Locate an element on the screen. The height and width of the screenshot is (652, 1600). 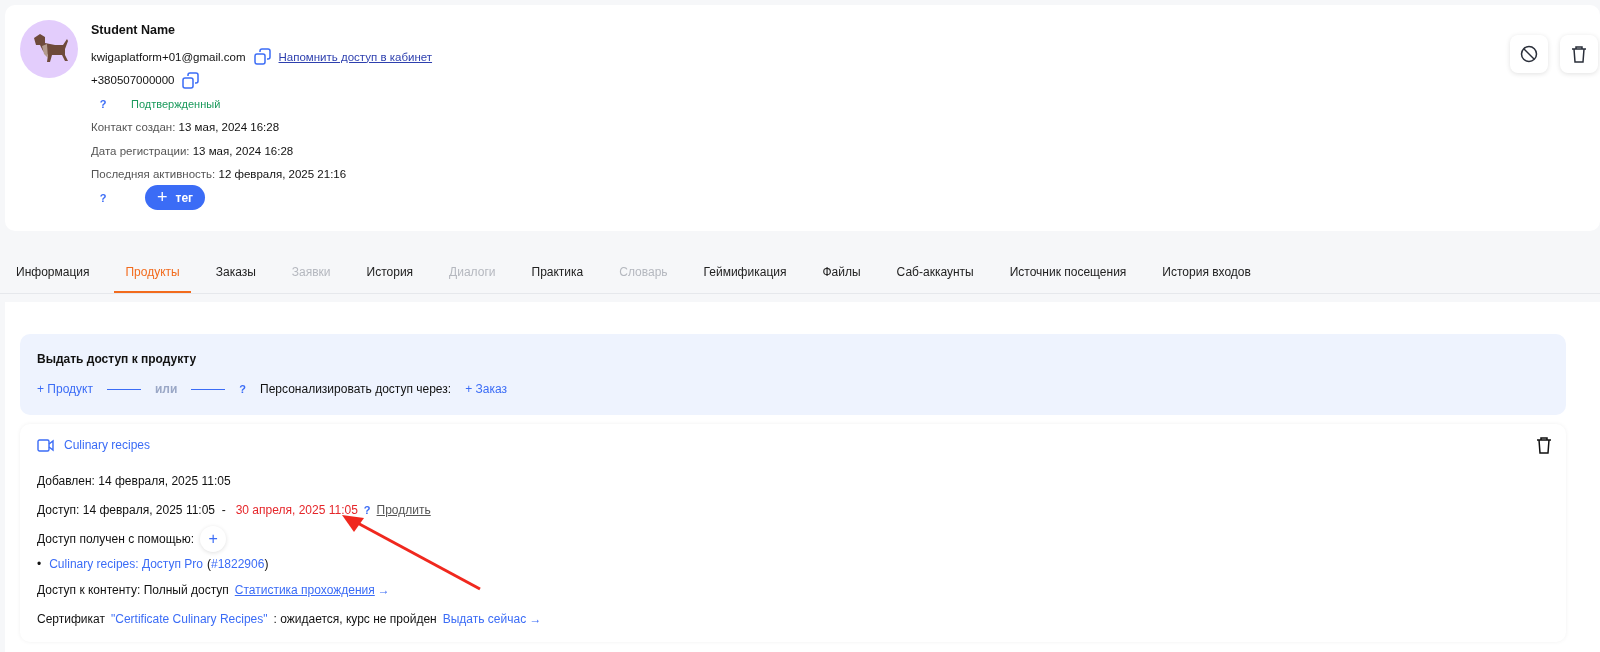
phone-text: +380507000000 is located at coordinates (133, 80).